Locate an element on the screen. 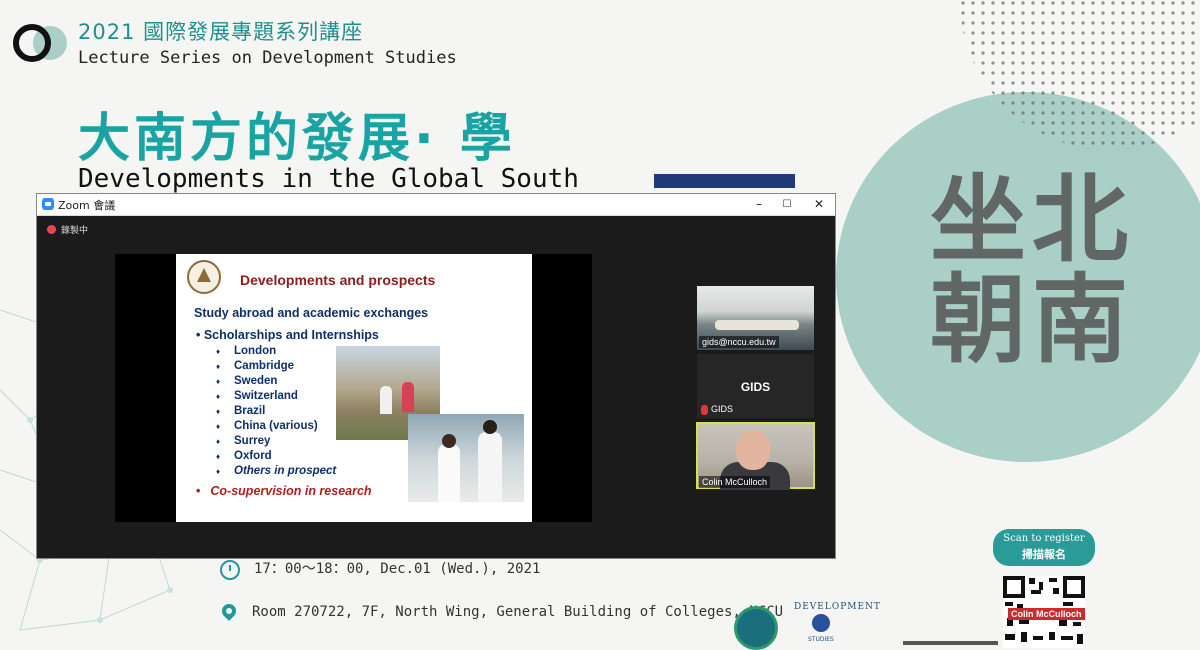 Image resolution: width=1200 pixels, height=650 pixels. main-title-english: Developments in the Global South is located at coordinates (328, 179).